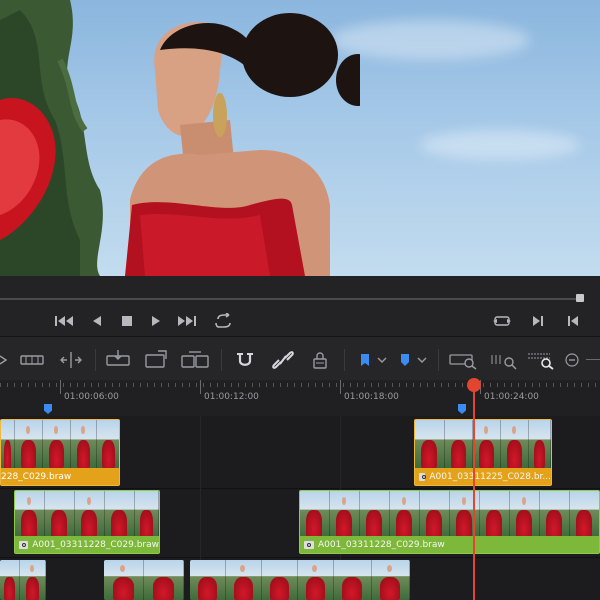  Describe the element at coordinates (156, 321) in the screenshot. I see `play-icon` at that location.